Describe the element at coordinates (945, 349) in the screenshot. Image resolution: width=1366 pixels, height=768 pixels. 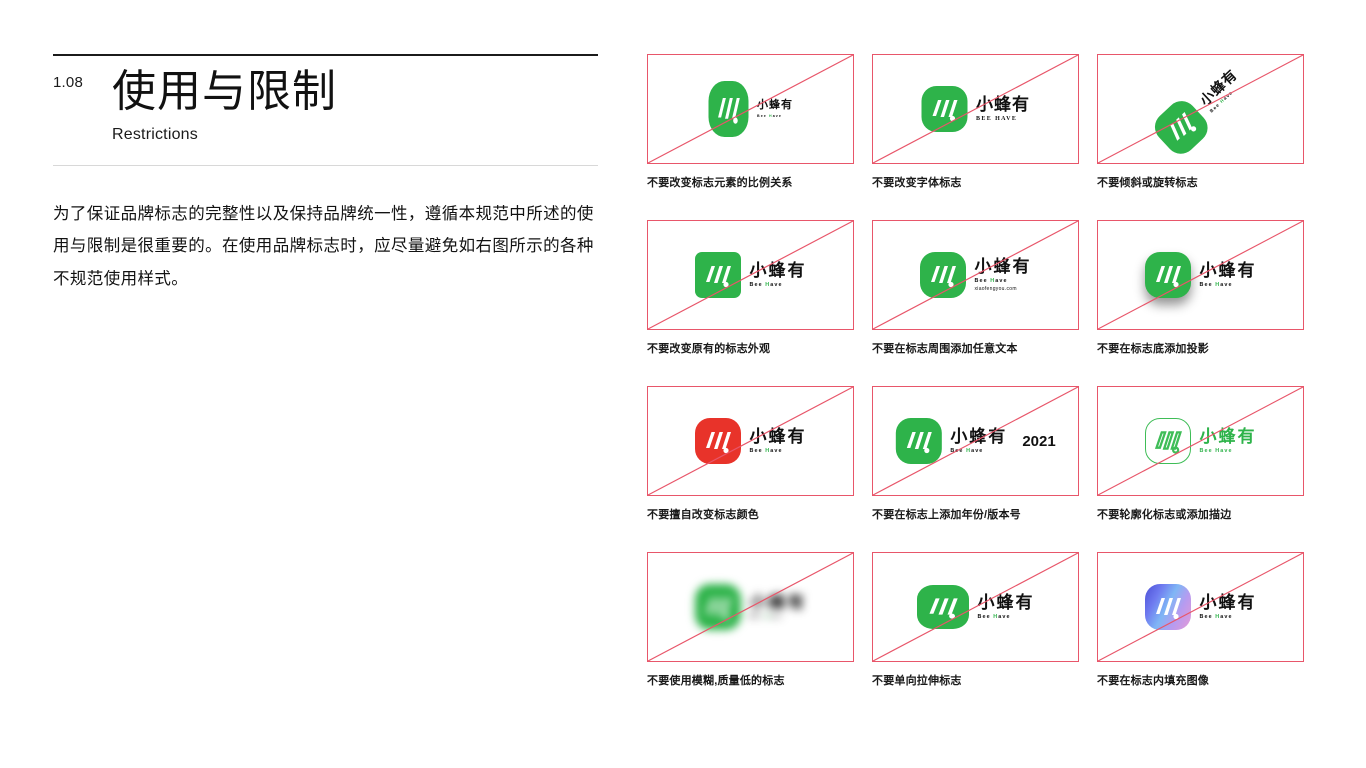
I see `card-caption: 不要在标志周围添加任意文本` at that location.